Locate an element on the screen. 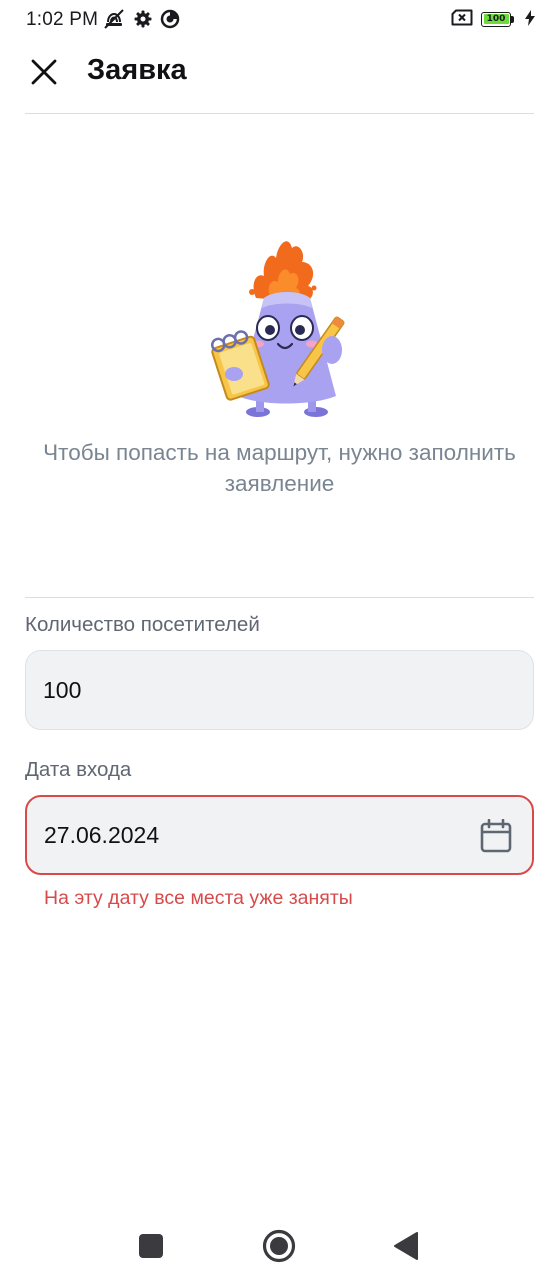  home-circle-icon is located at coordinates (279, 1246).